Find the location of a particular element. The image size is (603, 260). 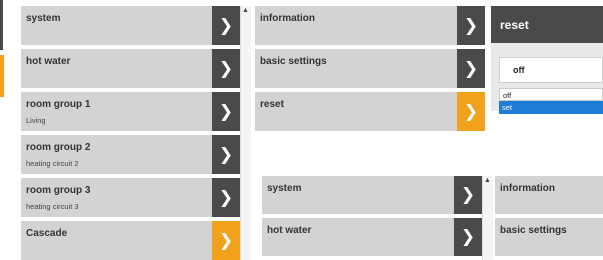

main-menu-scrollbar: ▲ is located at coordinates (245, 133).